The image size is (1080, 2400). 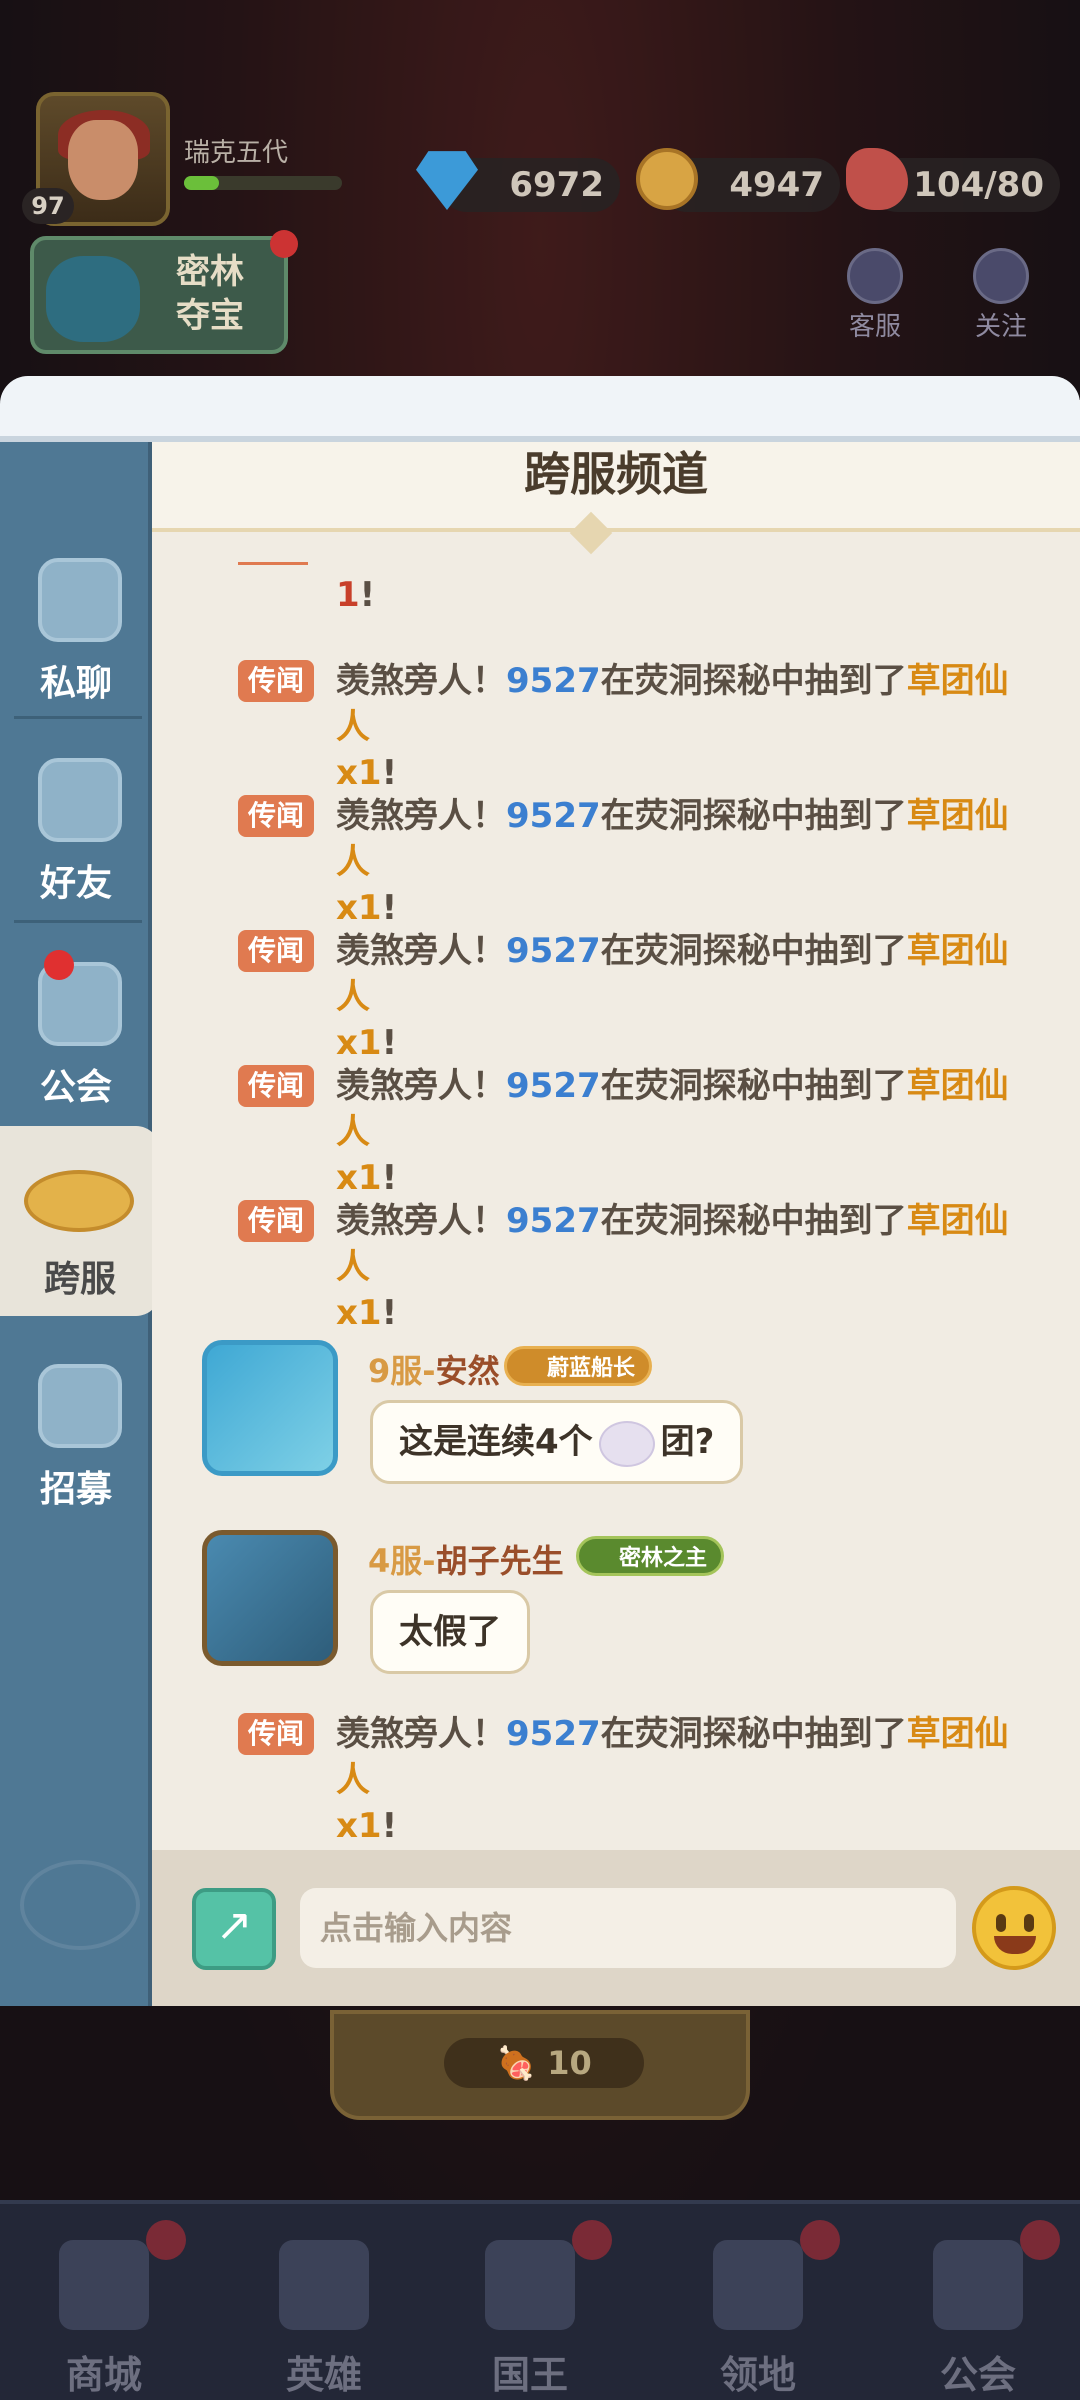 I want to click on follow-label: 关注, so click(x=1000, y=327).